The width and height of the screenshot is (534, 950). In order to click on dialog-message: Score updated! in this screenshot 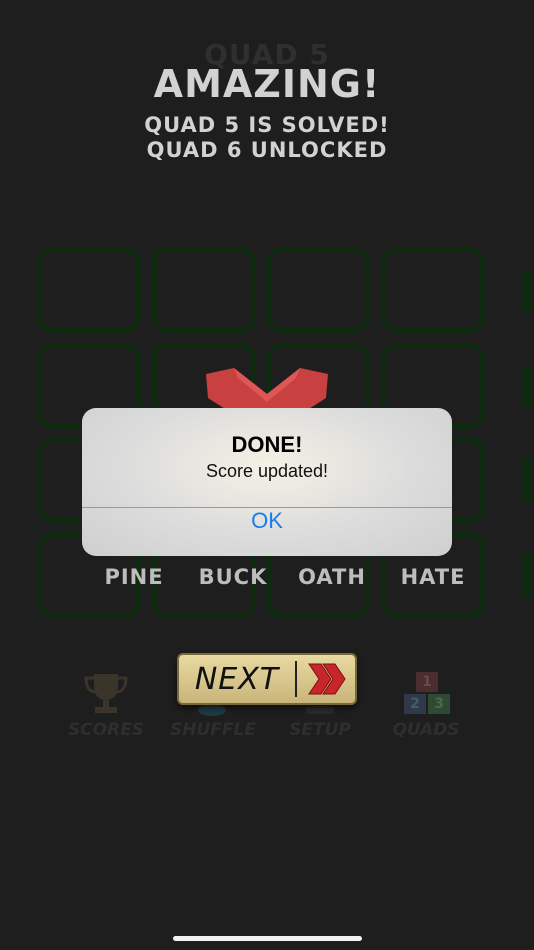, I will do `click(267, 471)`.